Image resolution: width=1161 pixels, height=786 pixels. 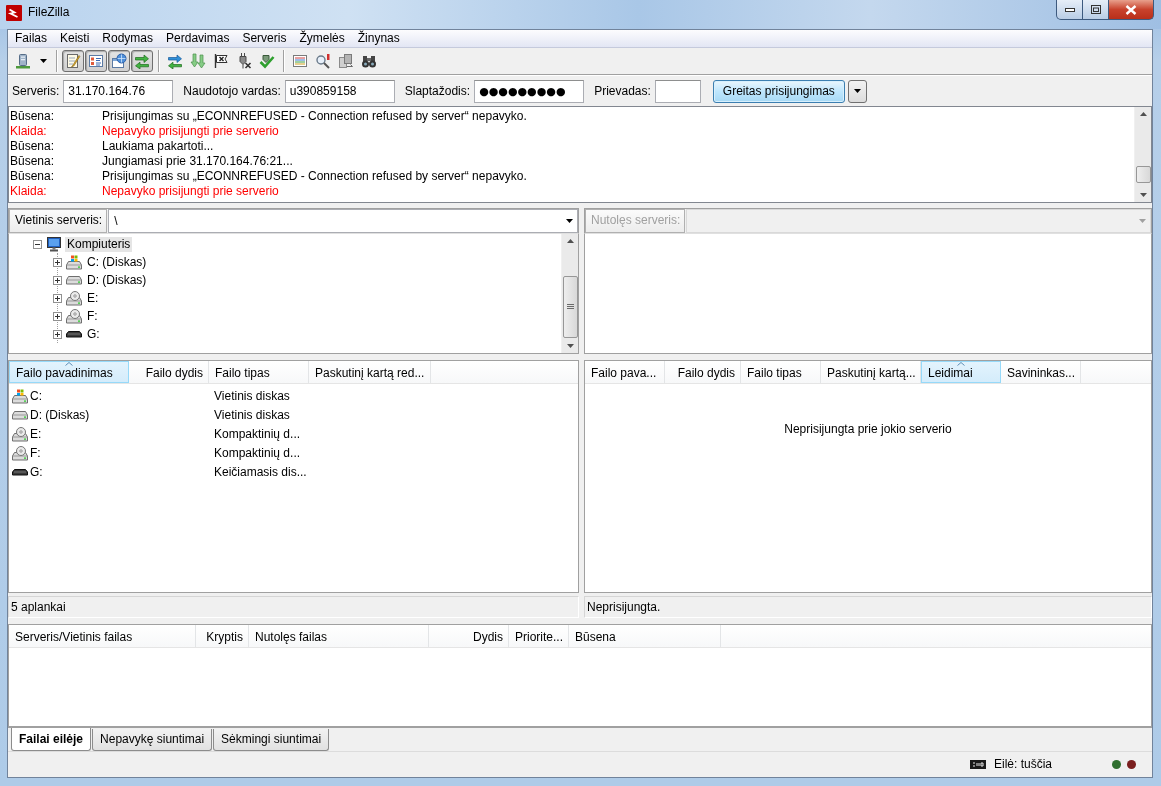 What do you see at coordinates (265, 38) in the screenshot?
I see `menu-item: Serveris` at bounding box center [265, 38].